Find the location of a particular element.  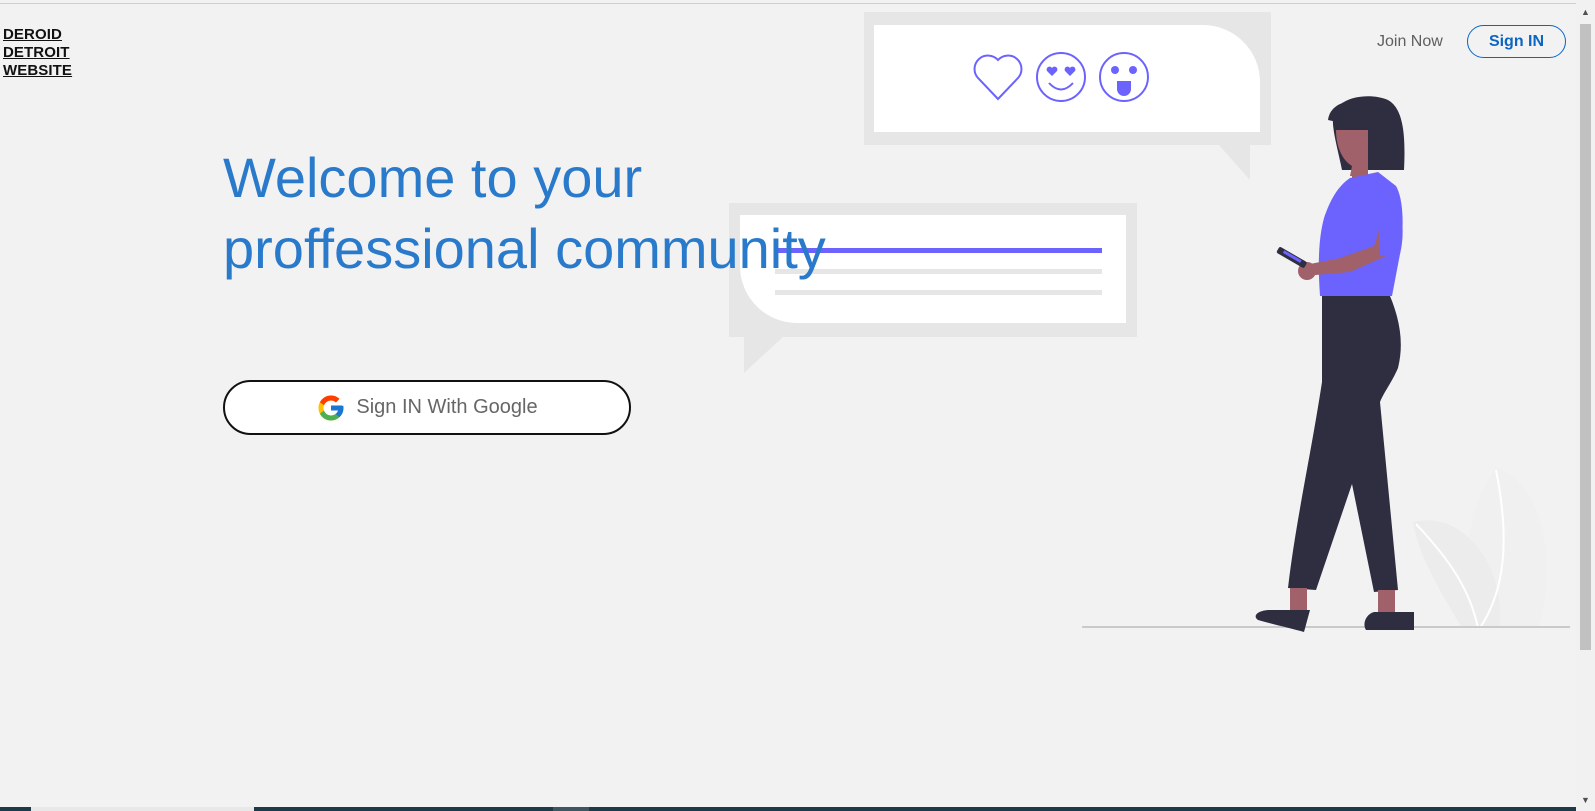

reaction-speech-bubble is located at coordinates (1067, 96).